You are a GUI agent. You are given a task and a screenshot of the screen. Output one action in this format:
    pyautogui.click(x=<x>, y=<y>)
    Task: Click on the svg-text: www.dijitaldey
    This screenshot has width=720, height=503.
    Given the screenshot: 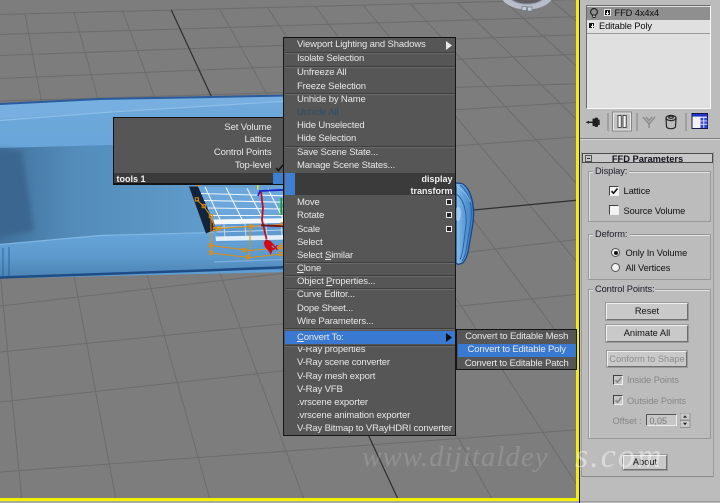 What is the action you would take?
    pyautogui.click(x=455, y=457)
    